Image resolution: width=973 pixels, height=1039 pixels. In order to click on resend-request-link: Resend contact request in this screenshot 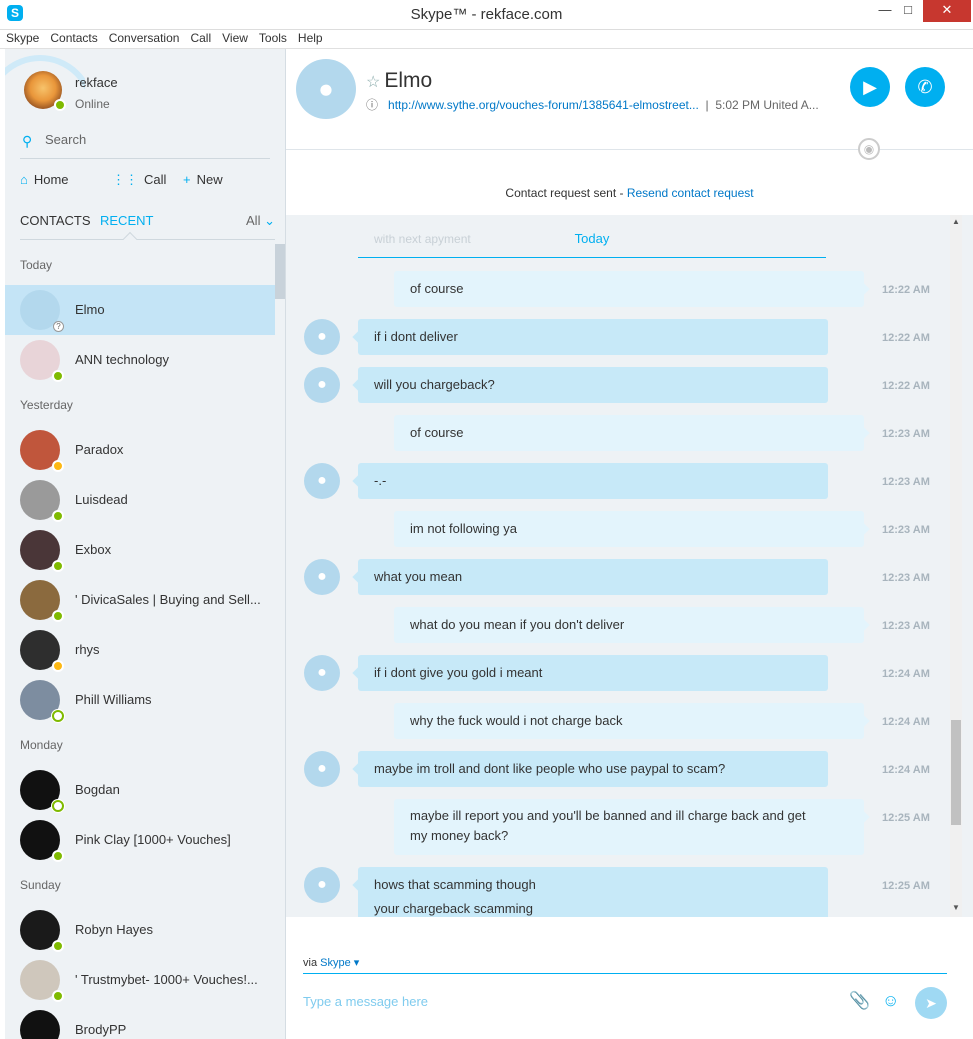, I will do `click(690, 193)`.